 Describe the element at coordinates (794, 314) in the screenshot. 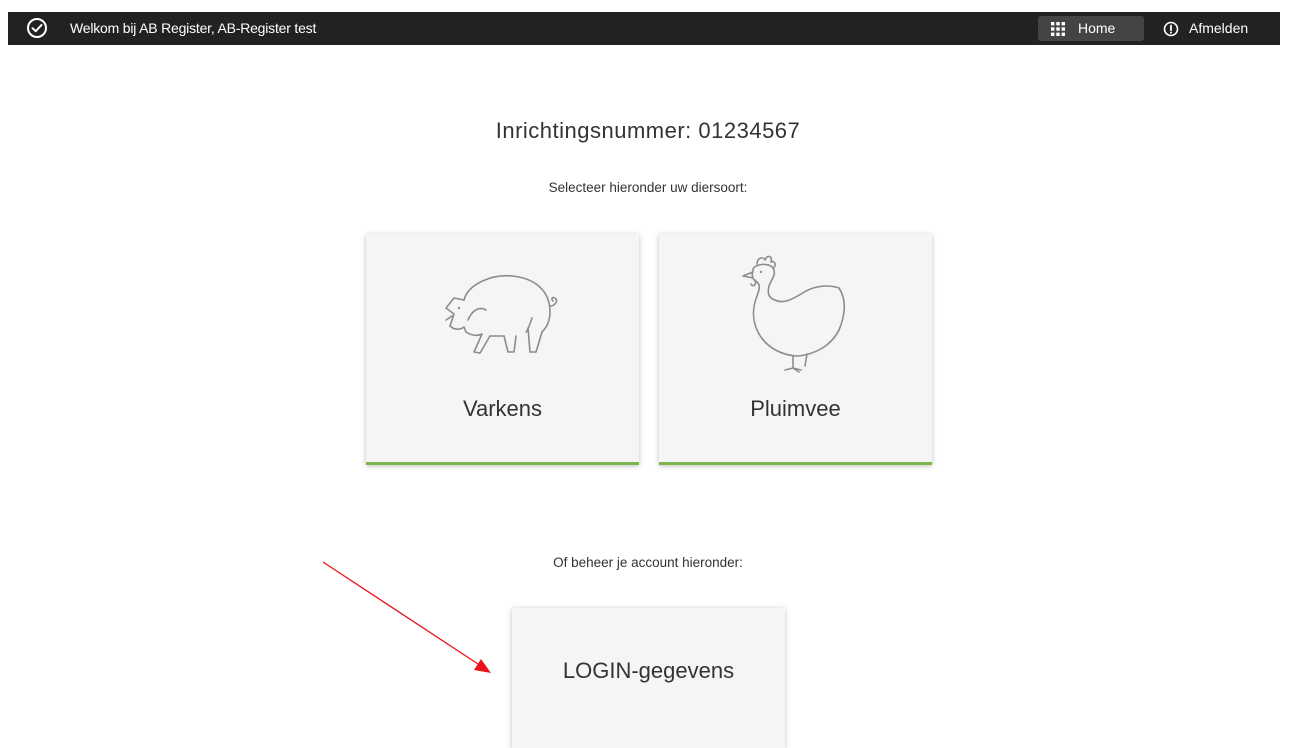

I see `chicken-icon` at that location.